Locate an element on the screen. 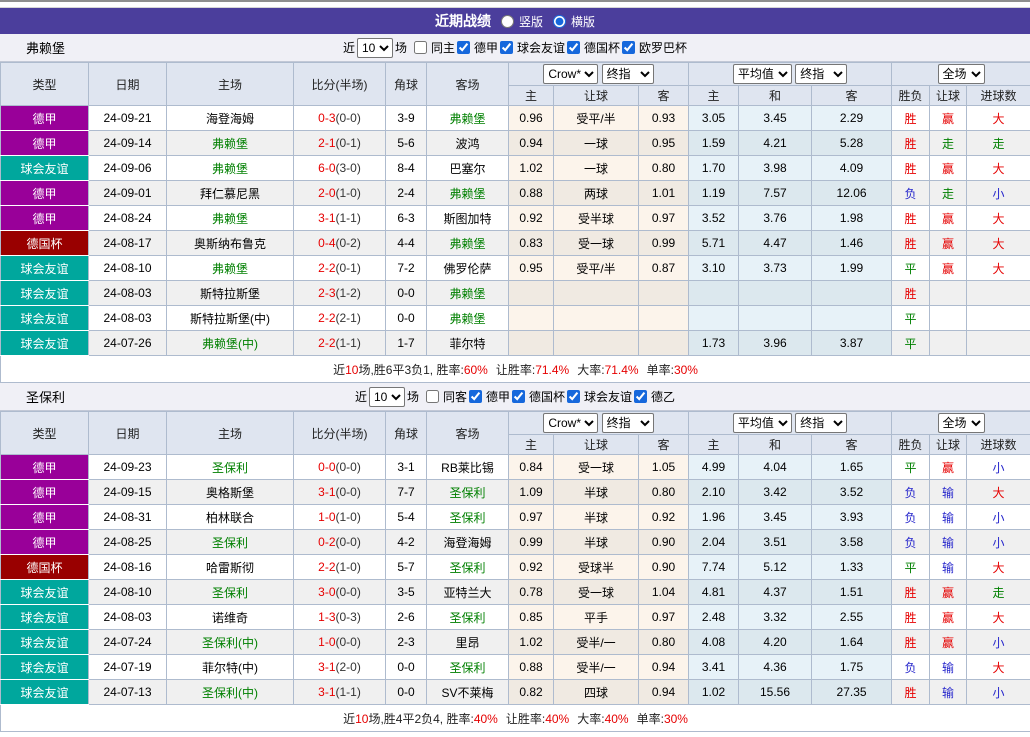 Image resolution: width=1030 pixels, height=737 pixels. subcol-avg-home: 主 is located at coordinates (714, 95).